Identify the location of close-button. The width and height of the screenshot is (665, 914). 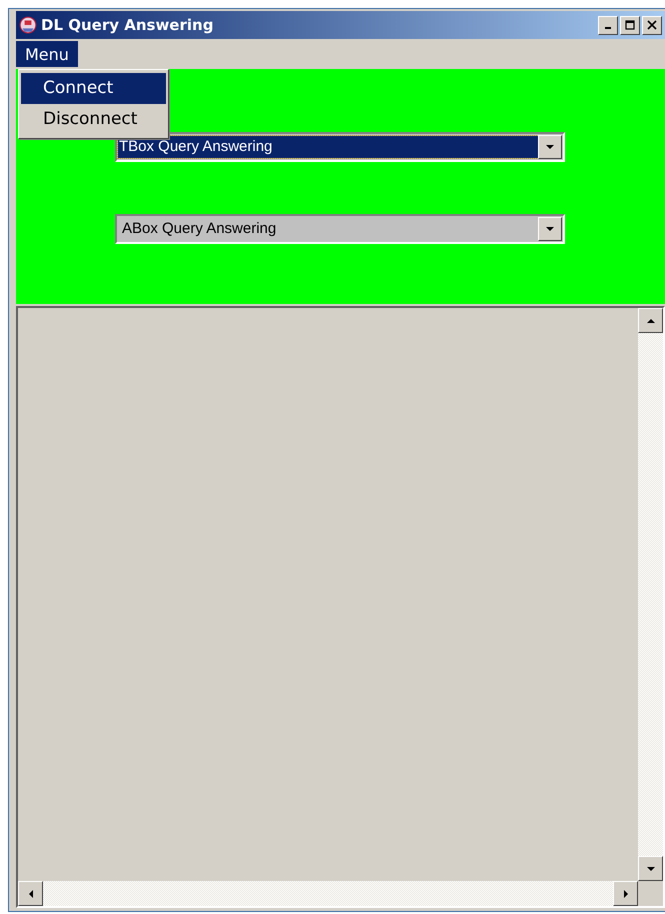
(652, 25).